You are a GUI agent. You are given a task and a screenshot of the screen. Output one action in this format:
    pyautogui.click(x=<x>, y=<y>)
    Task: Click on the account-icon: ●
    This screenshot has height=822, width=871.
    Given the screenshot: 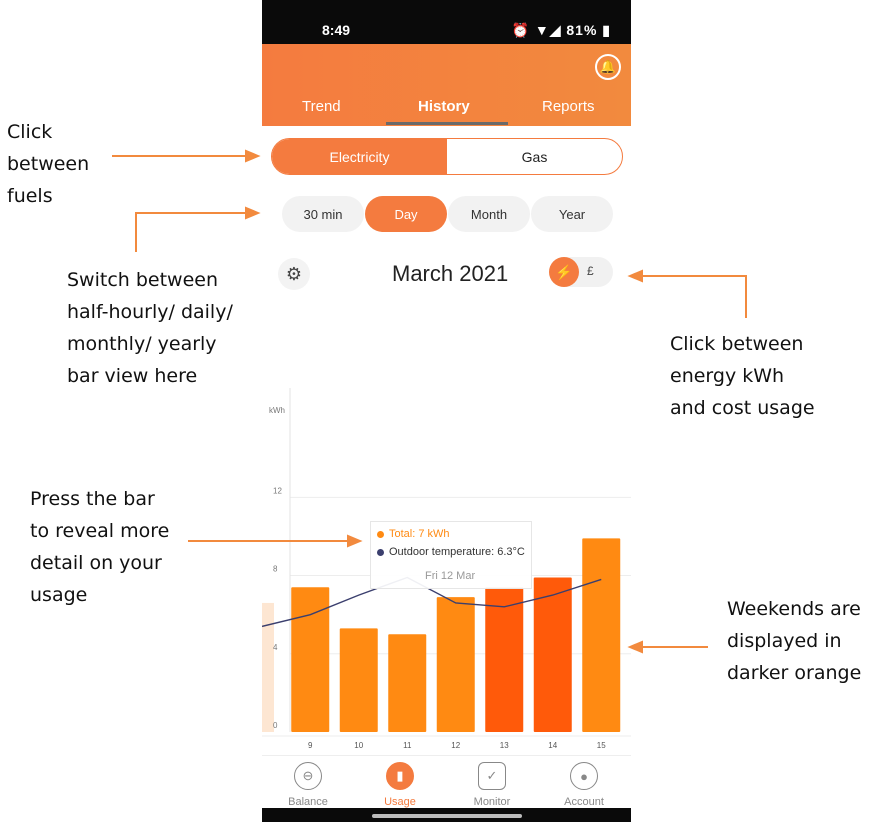 What is the action you would take?
    pyautogui.click(x=584, y=776)
    